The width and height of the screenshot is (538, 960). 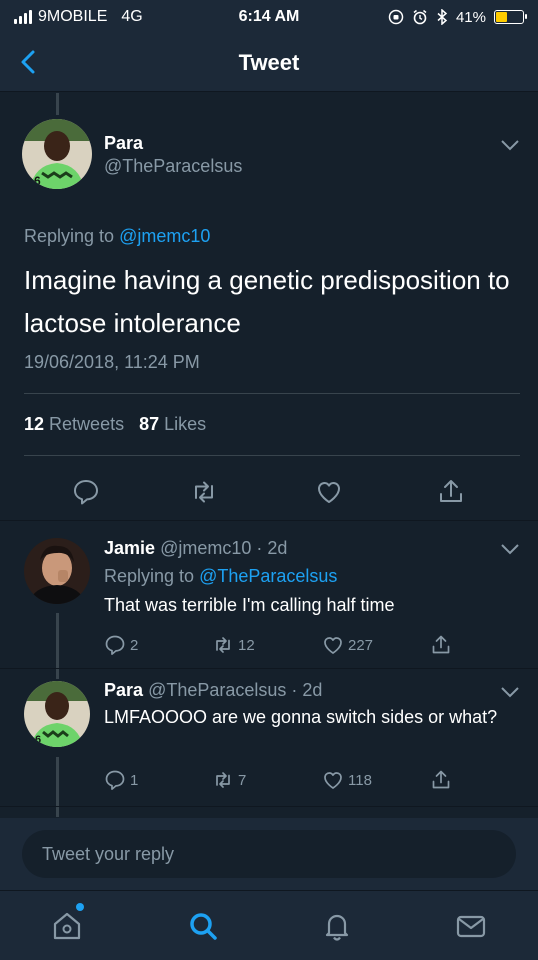 I want to click on tweet-timestamp: 19/06/2018, 11:24 PM, so click(x=112, y=362).